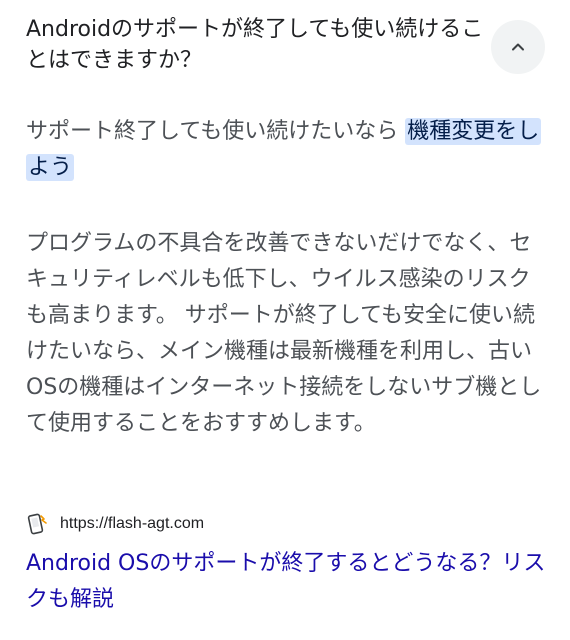  I want to click on faq-question: Androidのサポートが終了しても使い続けることはできますか？, so click(256, 45).